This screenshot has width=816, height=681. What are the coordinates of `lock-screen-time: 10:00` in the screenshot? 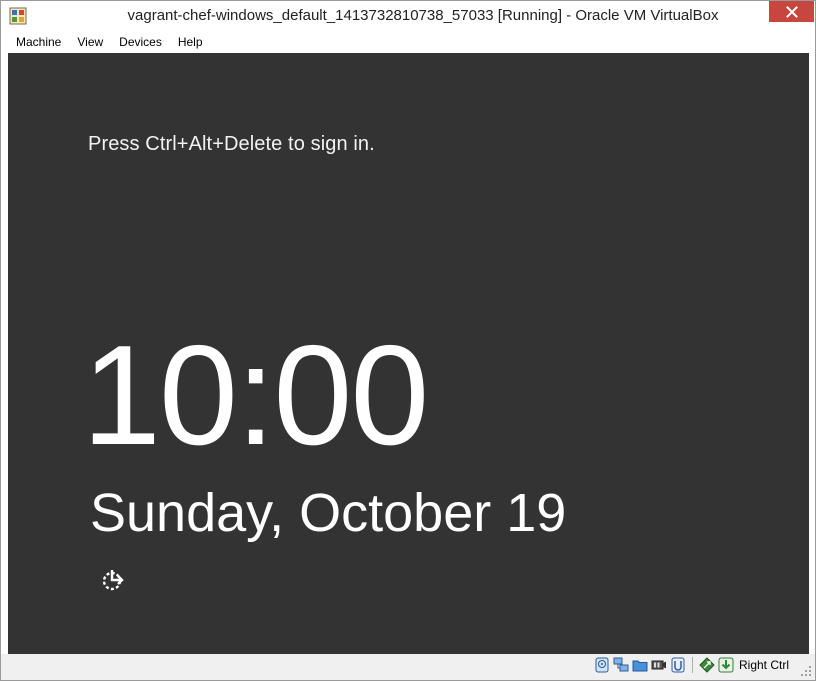 It's located at (255, 395).